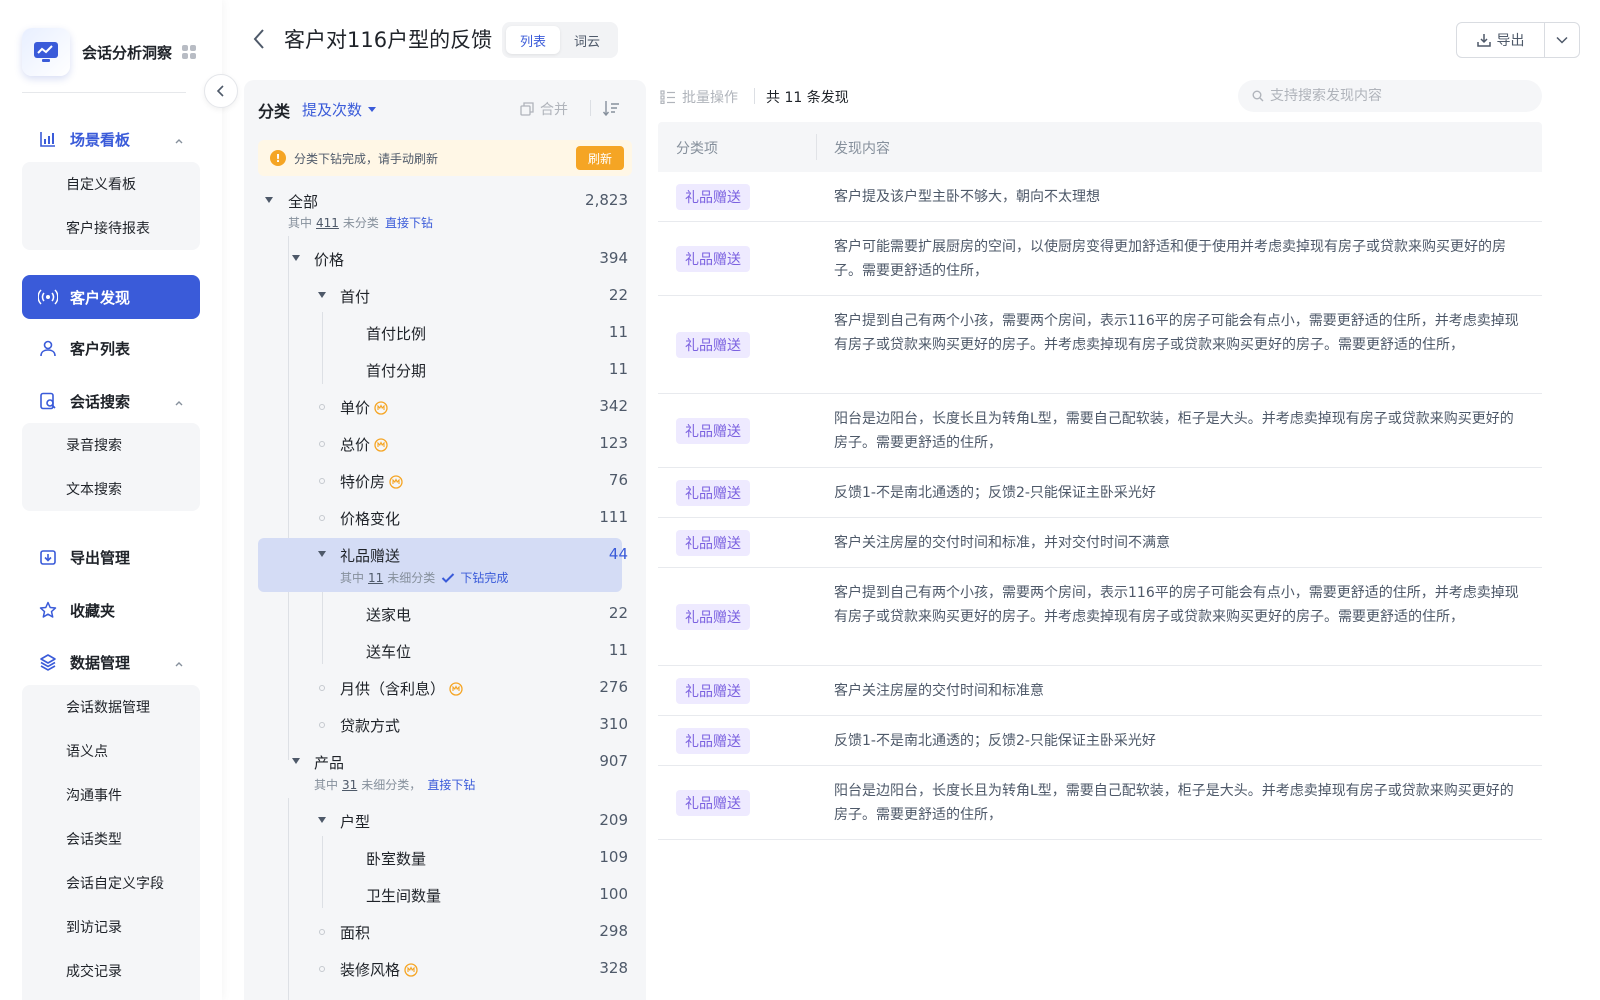 Image resolution: width=1600 pixels, height=1000 pixels. Describe the element at coordinates (445, 258) in the screenshot. I see `tree-node-price: 价格 394` at that location.